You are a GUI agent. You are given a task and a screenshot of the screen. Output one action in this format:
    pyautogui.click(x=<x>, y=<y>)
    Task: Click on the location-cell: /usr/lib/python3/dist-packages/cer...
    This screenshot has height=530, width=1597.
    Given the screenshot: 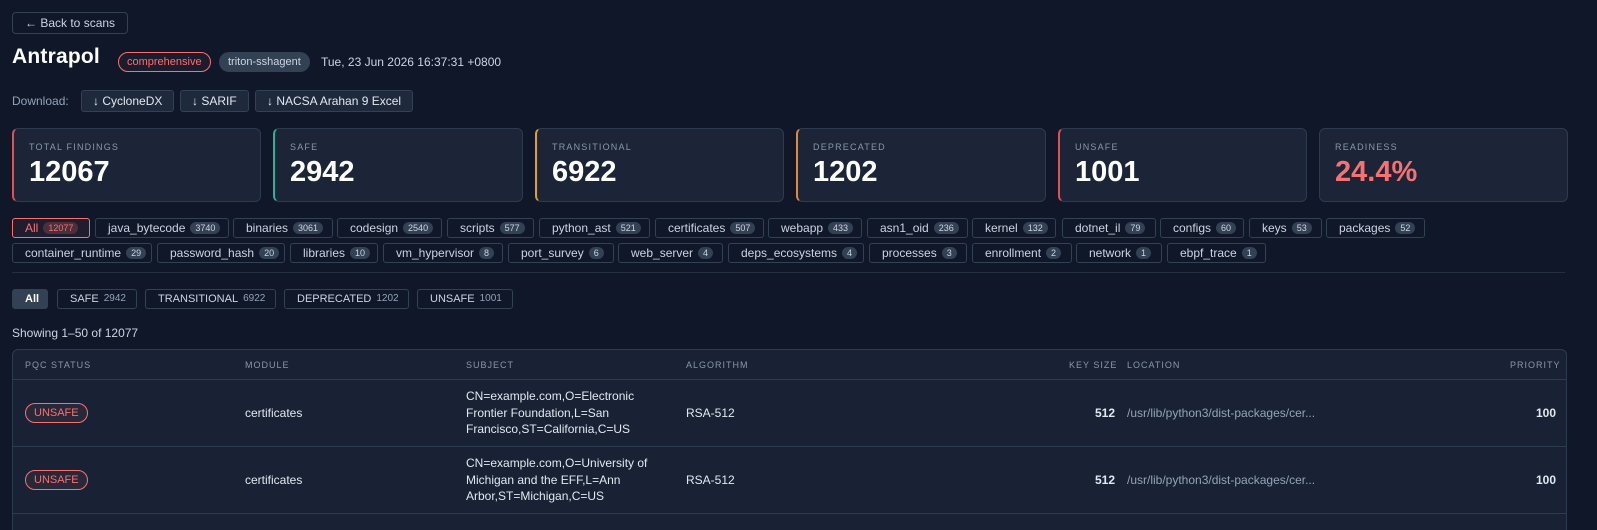 What is the action you would take?
    pyautogui.click(x=1221, y=480)
    